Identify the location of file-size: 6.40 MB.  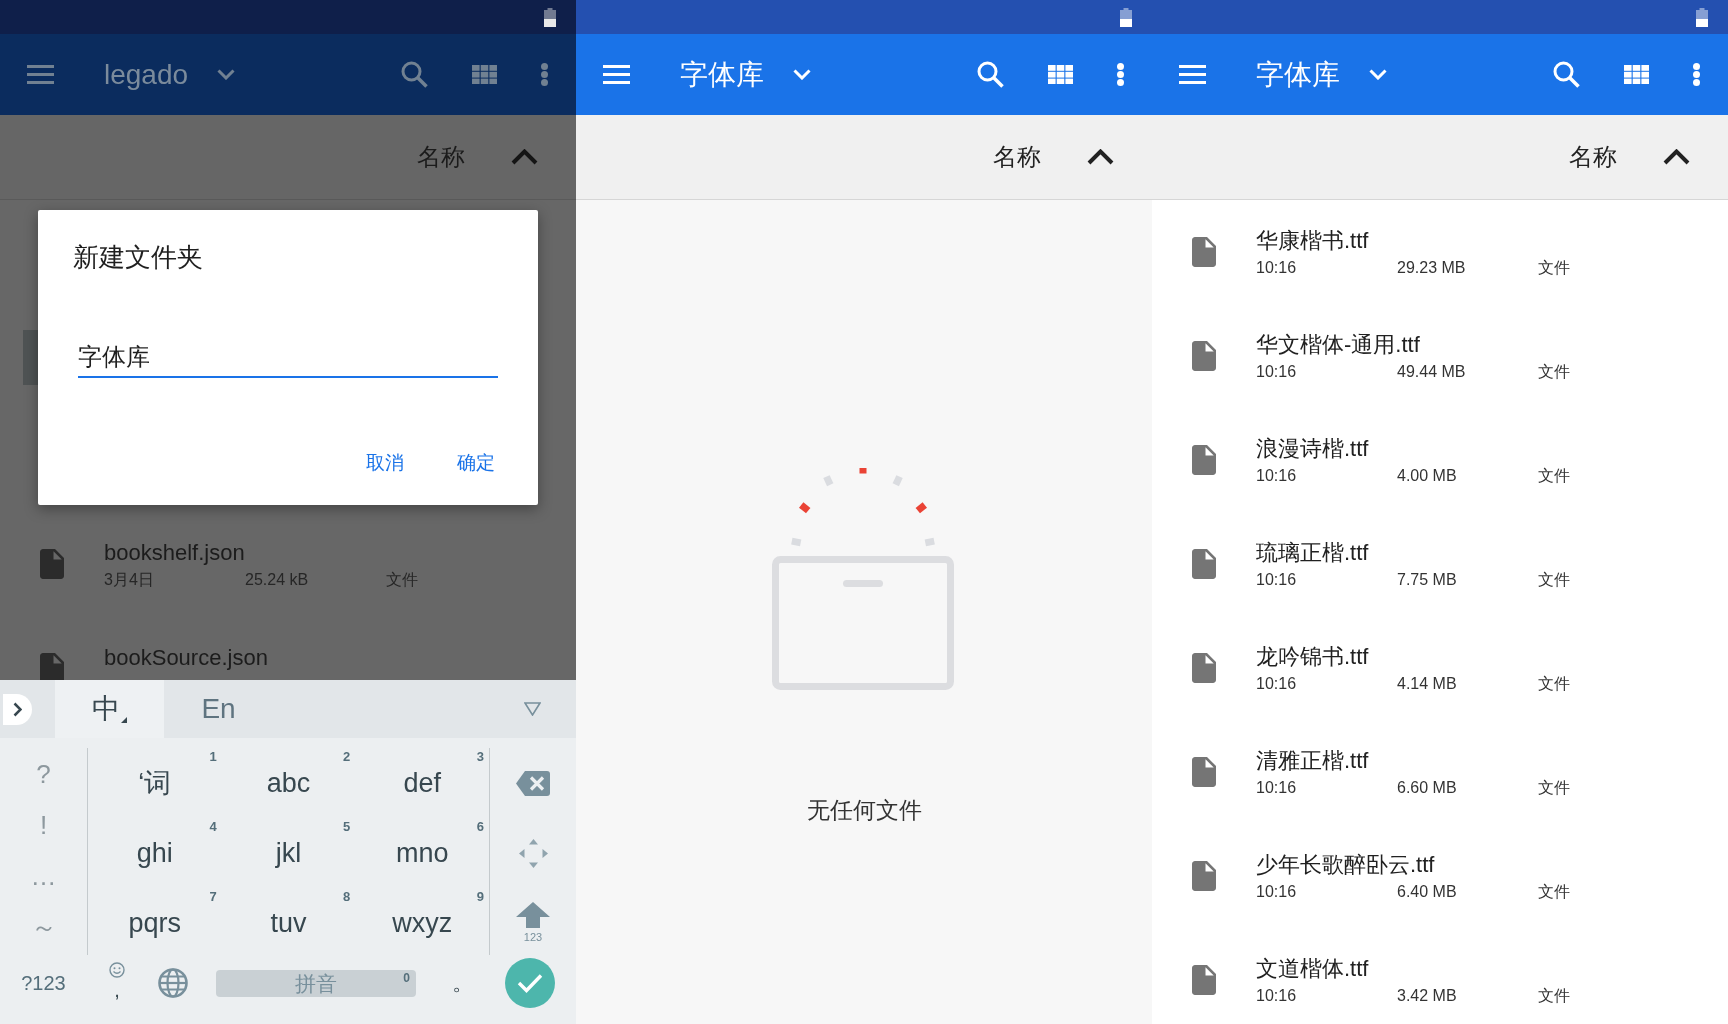
(1427, 891).